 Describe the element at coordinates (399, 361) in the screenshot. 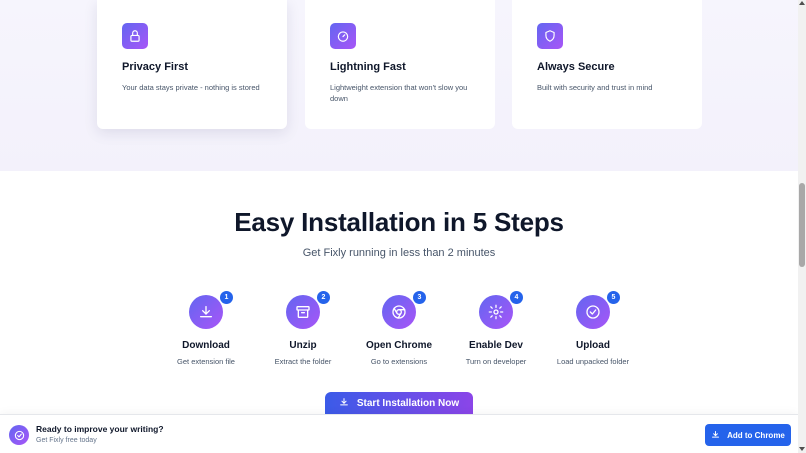

I see `step-description: Go to extensions` at that location.